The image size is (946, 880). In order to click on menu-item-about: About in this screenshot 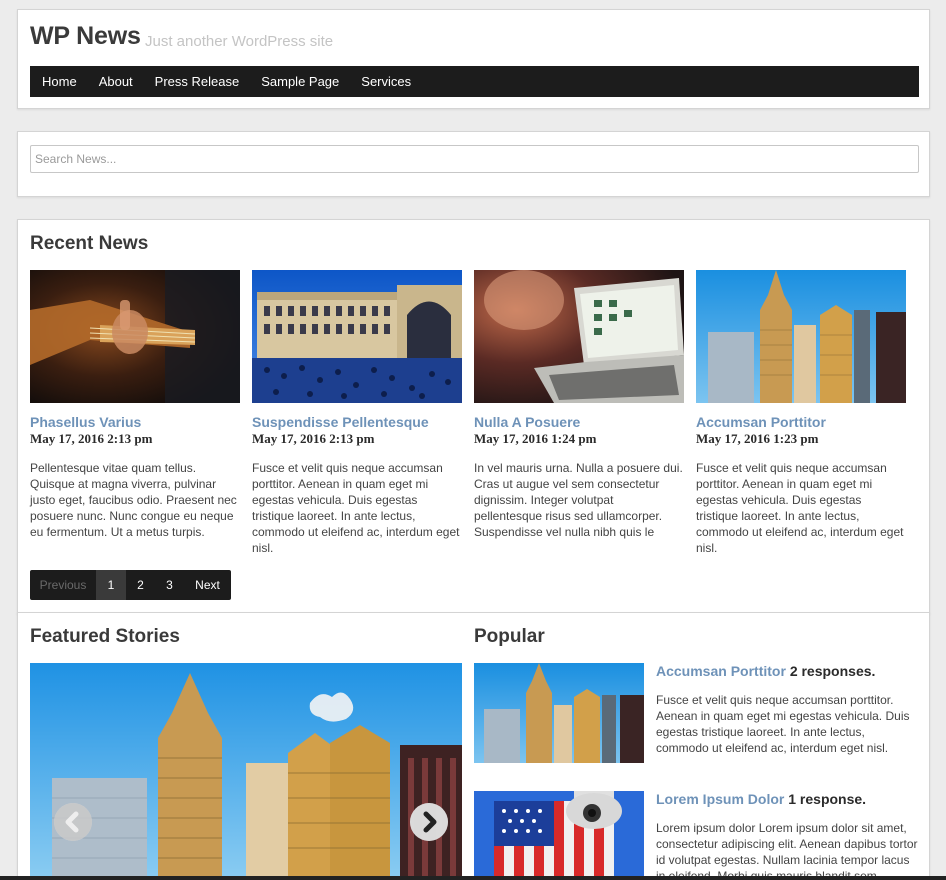, I will do `click(116, 81)`.